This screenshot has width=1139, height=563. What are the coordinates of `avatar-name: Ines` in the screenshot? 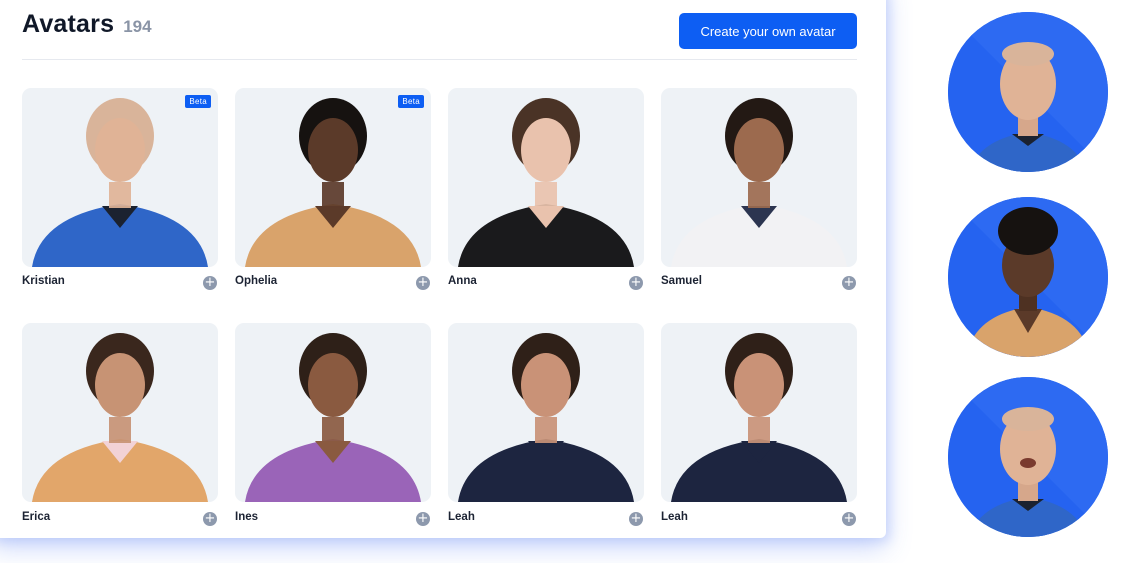 It's located at (247, 517).